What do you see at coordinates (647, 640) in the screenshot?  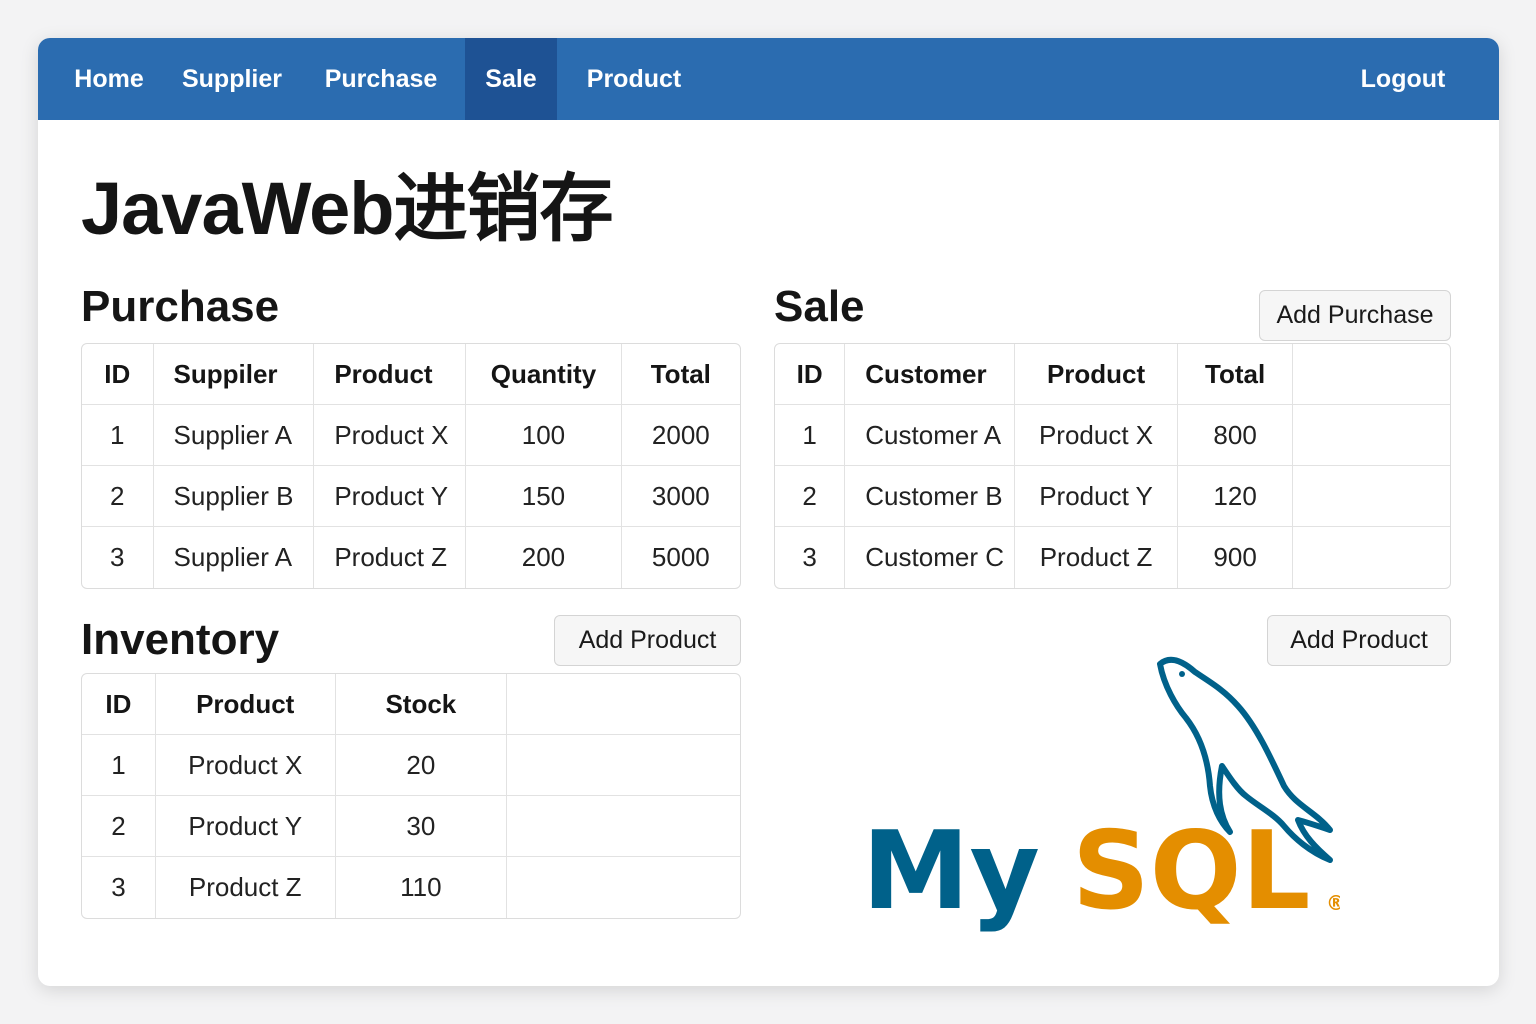 I see `add-product-button: Add Product` at bounding box center [647, 640].